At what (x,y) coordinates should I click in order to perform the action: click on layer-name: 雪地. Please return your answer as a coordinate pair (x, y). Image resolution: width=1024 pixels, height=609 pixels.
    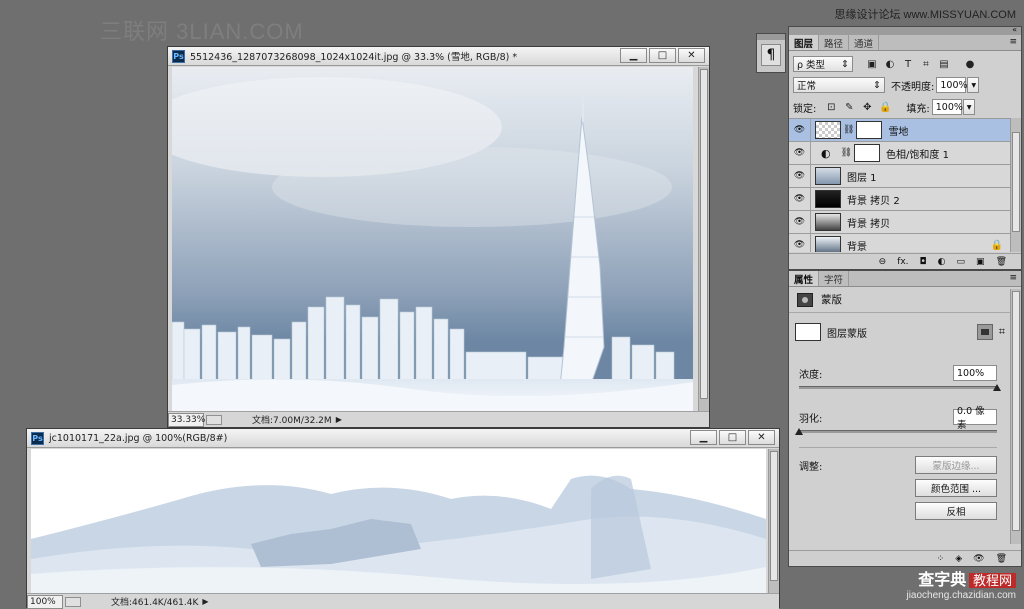
    Looking at the image, I should click on (898, 132).